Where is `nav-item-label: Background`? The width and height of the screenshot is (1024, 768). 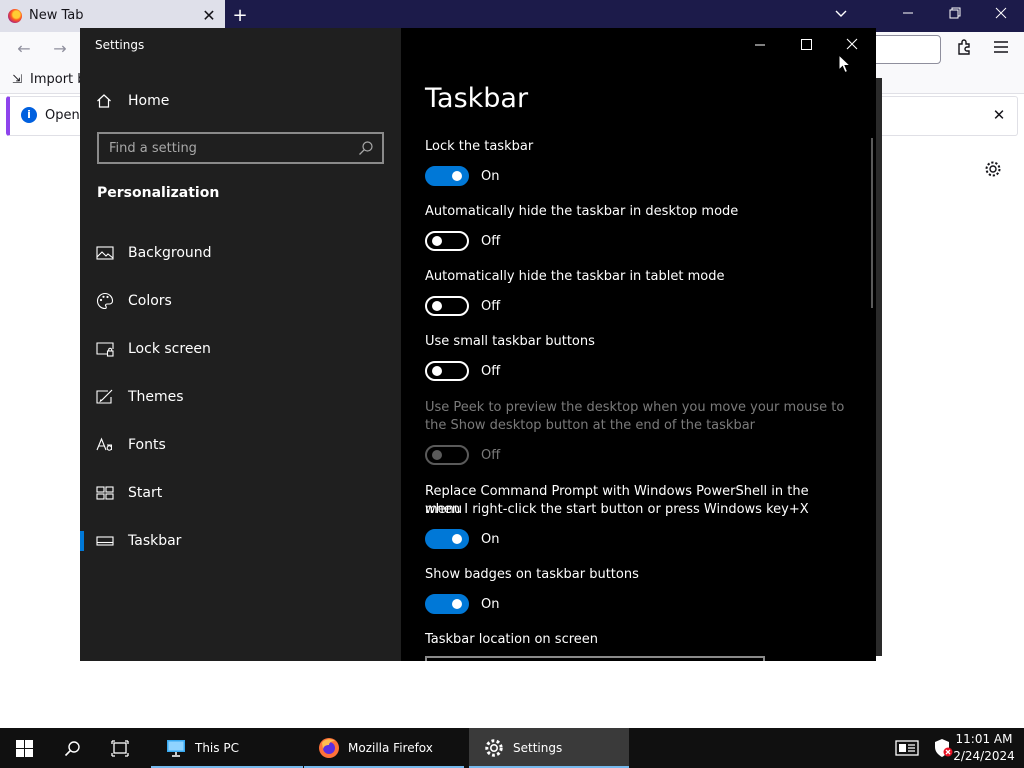
nav-item-label: Background is located at coordinates (170, 253).